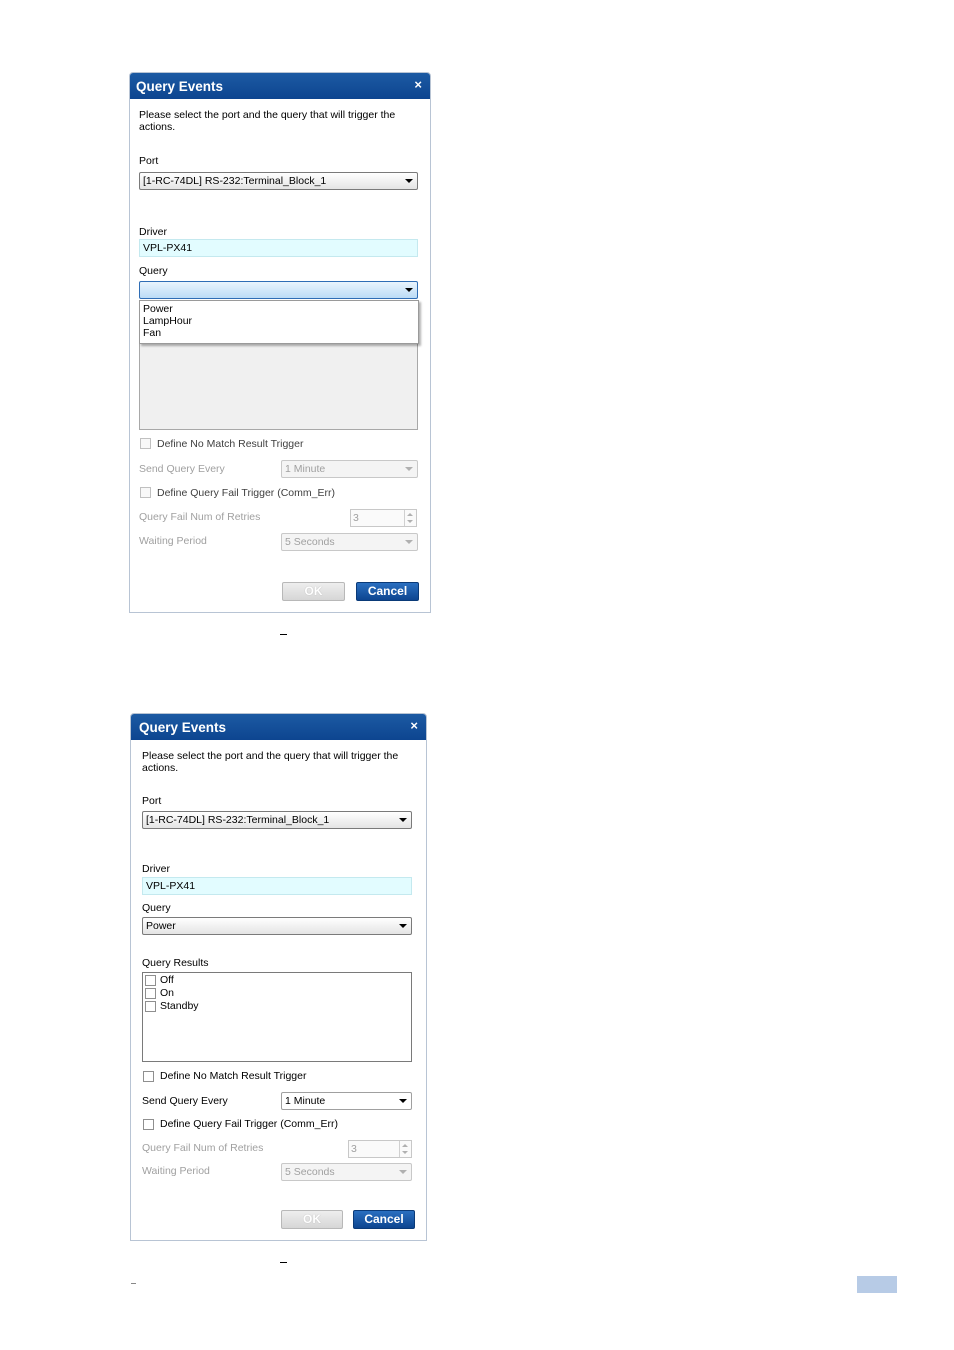 The height and width of the screenshot is (1350, 954). What do you see at coordinates (279, 309) in the screenshot?
I see `query-option: Power` at bounding box center [279, 309].